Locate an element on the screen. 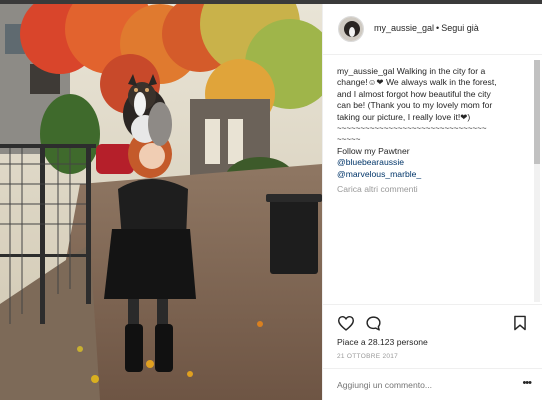 The width and height of the screenshot is (542, 400). avatar is located at coordinates (351, 29).